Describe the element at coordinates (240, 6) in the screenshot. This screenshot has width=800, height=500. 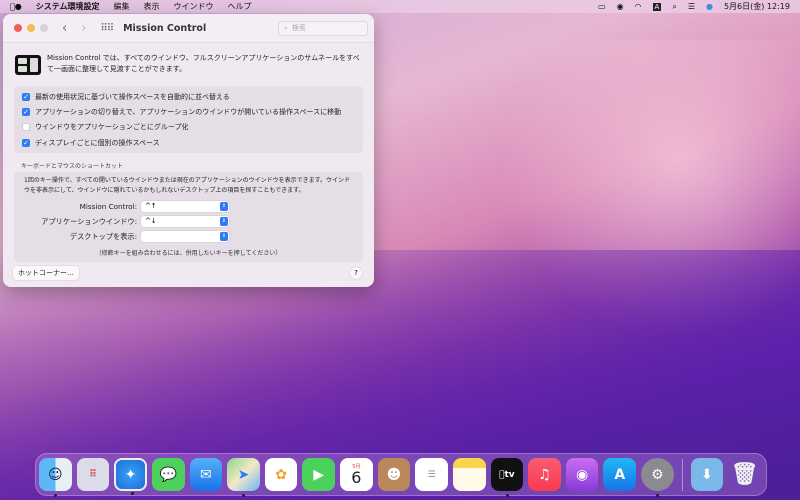
I see `menu-help: ヘルプ` at that location.